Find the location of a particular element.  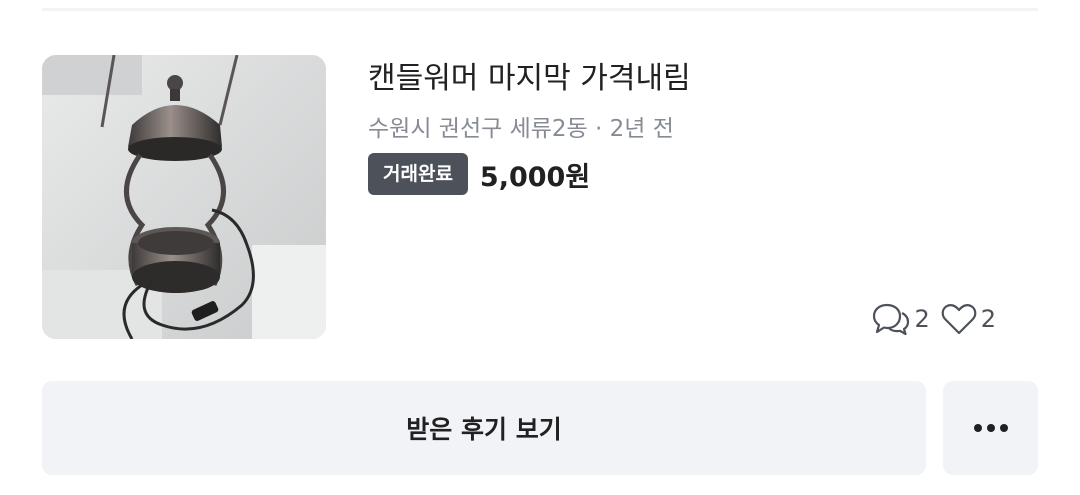

like-stat: 2 is located at coordinates (968, 319).